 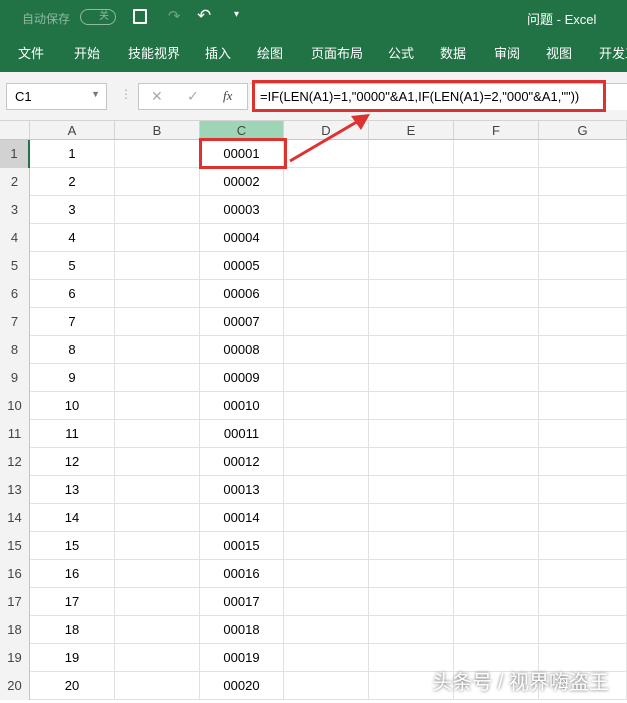 What do you see at coordinates (157, 686) in the screenshot?
I see `cell-B20` at bounding box center [157, 686].